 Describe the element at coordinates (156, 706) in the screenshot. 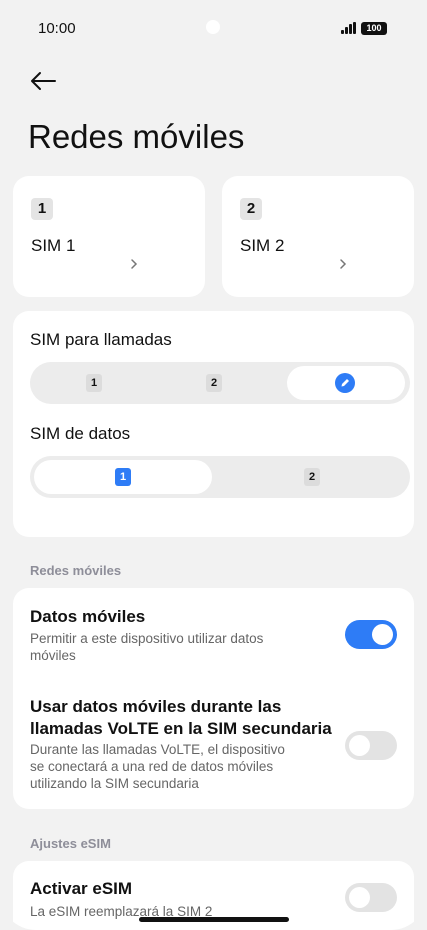

I see `volte-data-title-line-1: Usar datos móviles durante las` at that location.